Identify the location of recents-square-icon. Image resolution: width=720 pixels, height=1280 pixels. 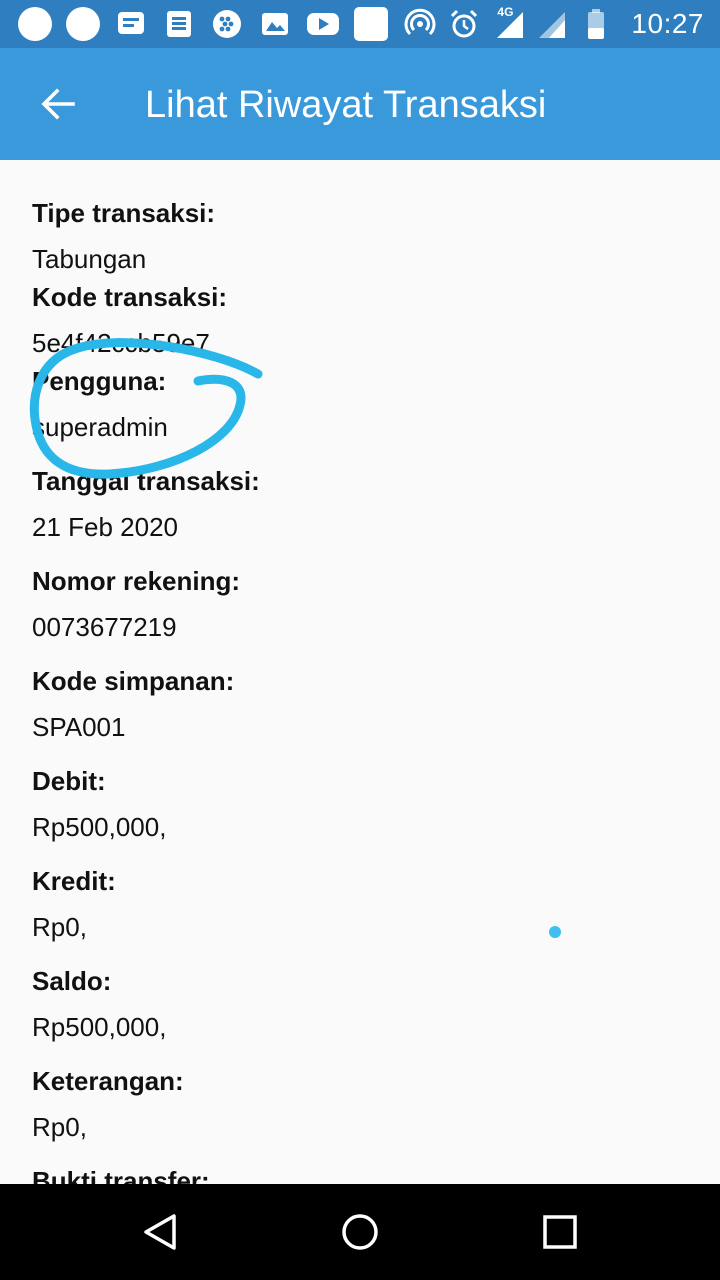
(560, 1232).